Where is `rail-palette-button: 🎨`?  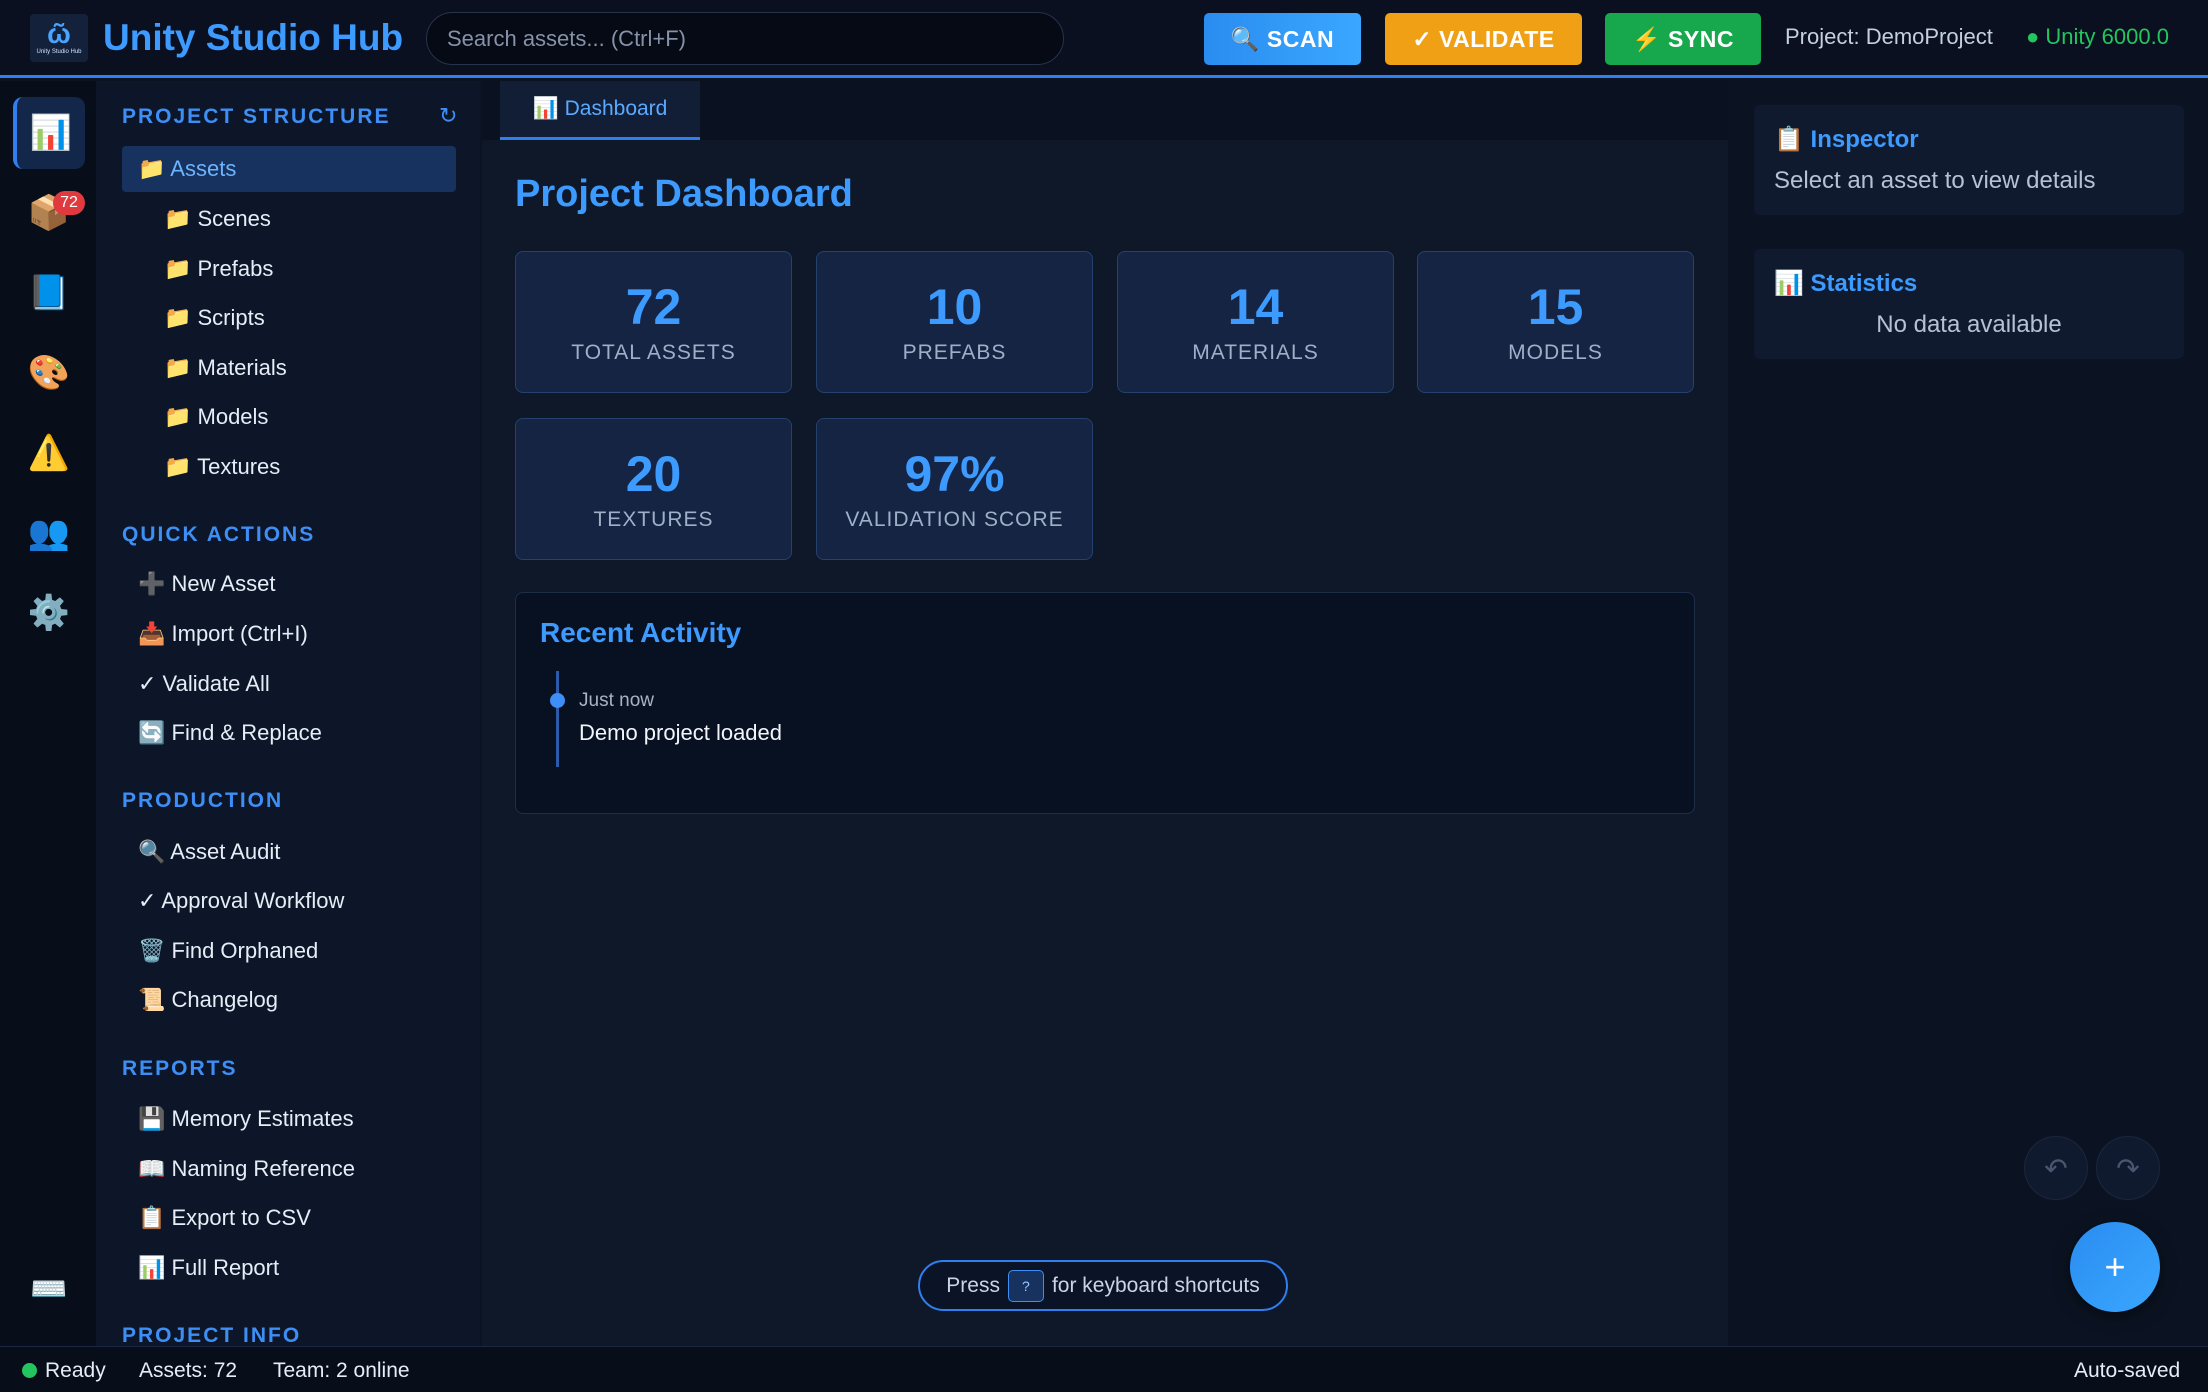
rail-palette-button: 🎨 is located at coordinates (49, 373).